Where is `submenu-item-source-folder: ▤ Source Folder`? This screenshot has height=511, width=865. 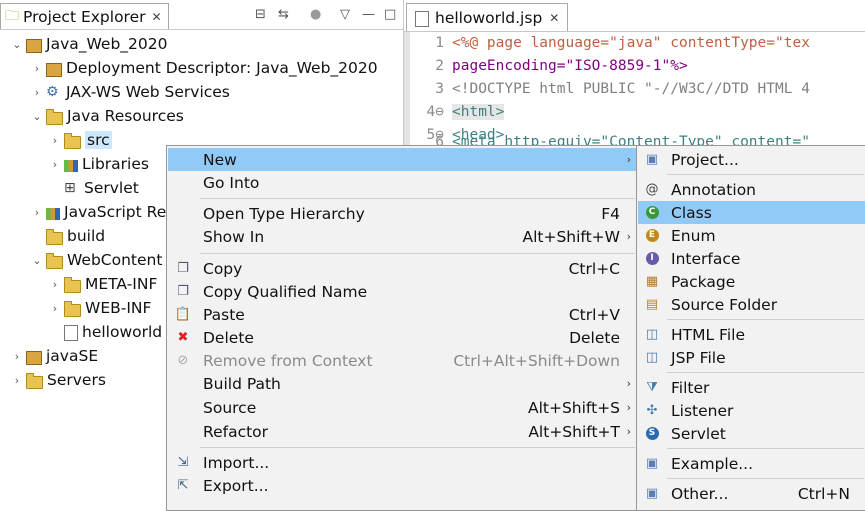
submenu-item-source-folder: ▤ Source Folder is located at coordinates (751, 304).